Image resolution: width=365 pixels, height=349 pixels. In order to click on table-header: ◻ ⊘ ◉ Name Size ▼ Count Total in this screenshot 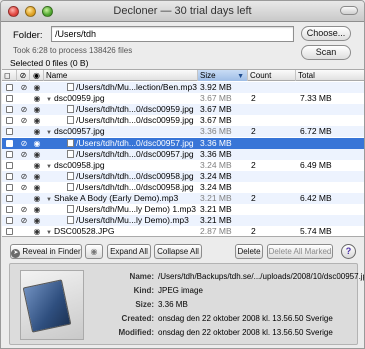, I will do `click(183, 75)`.